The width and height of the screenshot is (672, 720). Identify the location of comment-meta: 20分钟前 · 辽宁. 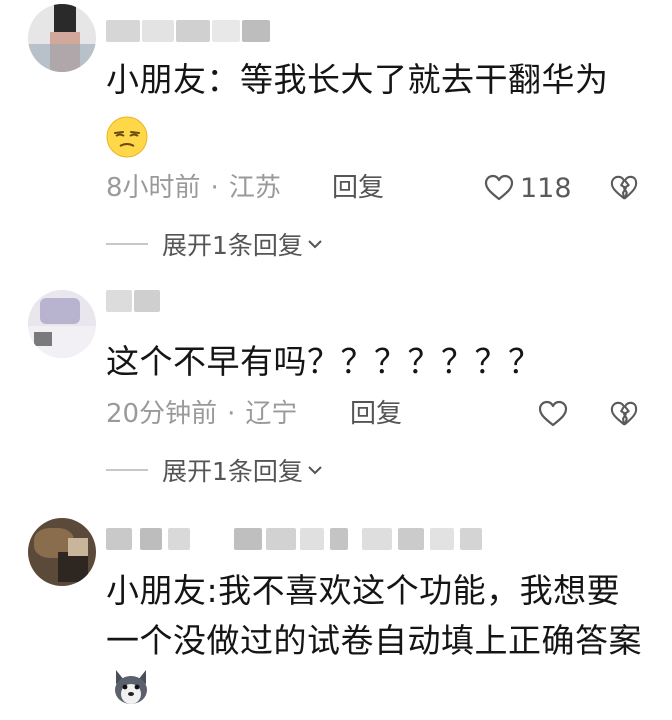
(201, 414).